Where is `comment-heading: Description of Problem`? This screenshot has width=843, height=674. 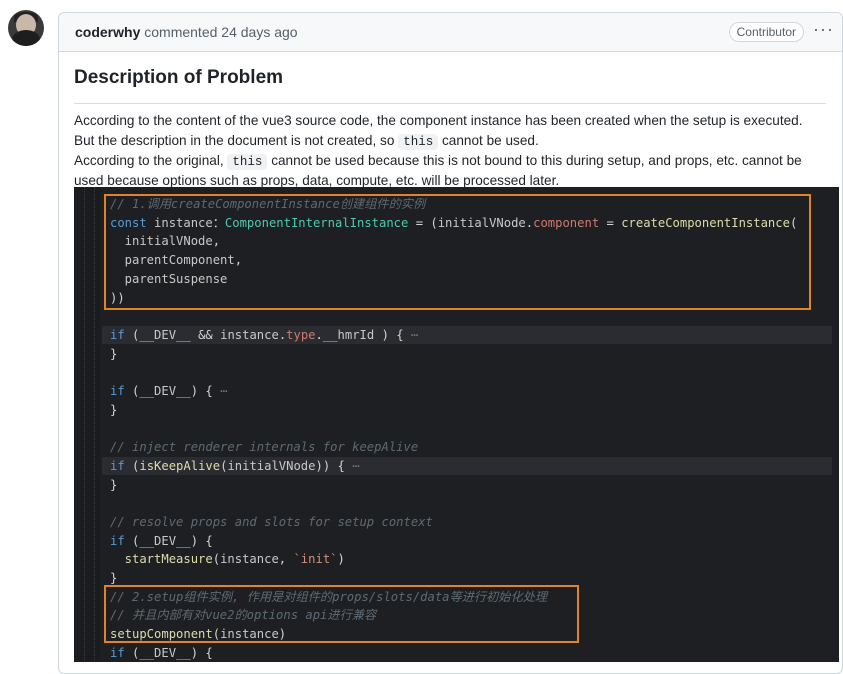
comment-heading: Description of Problem is located at coordinates (179, 77).